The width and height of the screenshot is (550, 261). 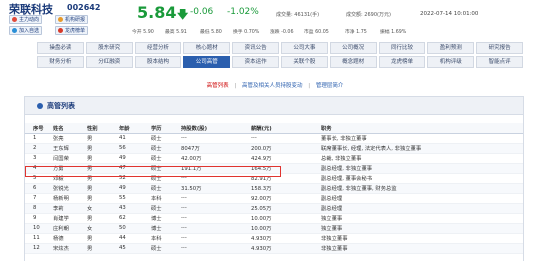 I want to click on table-row: 10 庄利朝女 50 博士 --- 10.00万 独立董事, so click(x=274, y=228).